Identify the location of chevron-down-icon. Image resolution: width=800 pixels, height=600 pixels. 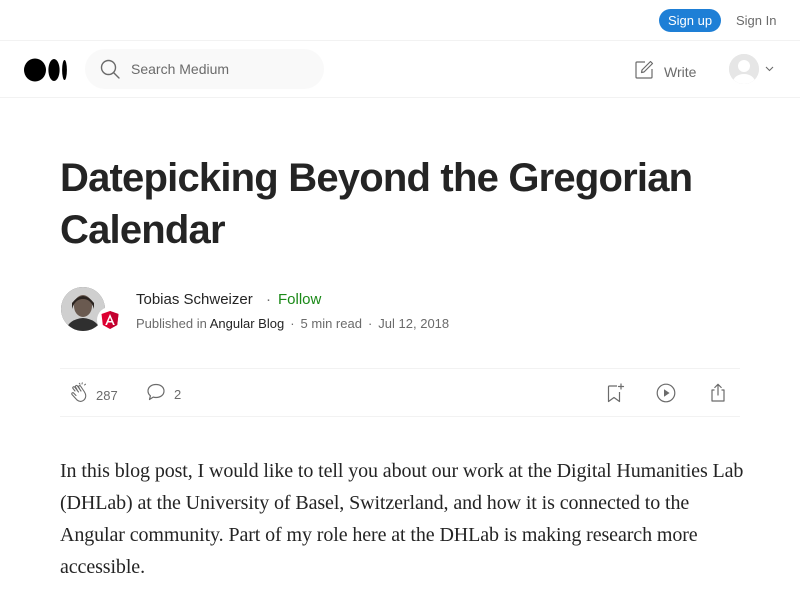
(769, 69).